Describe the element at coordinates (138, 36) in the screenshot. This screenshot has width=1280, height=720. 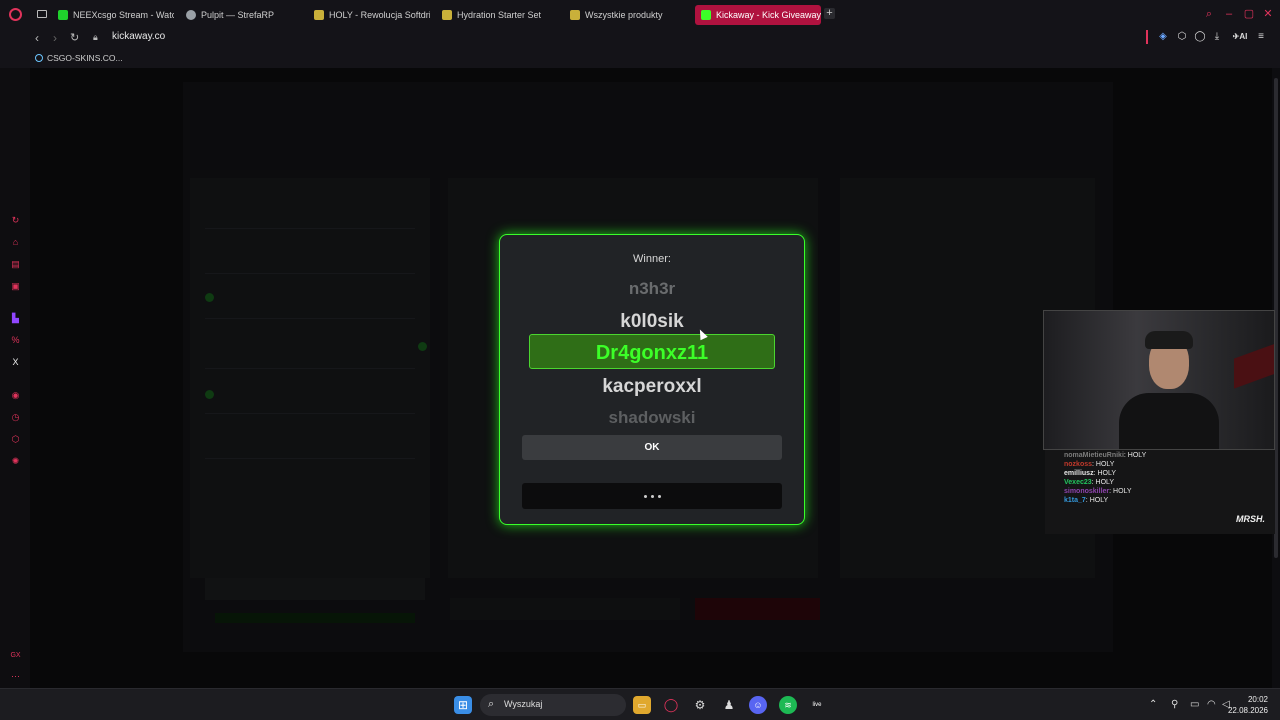
I see `url-field: kickaway.co` at that location.